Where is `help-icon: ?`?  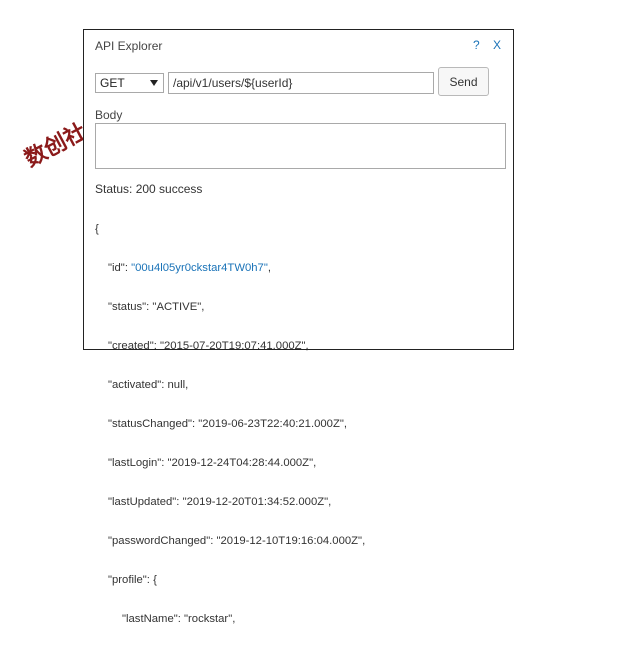 help-icon: ? is located at coordinates (476, 45).